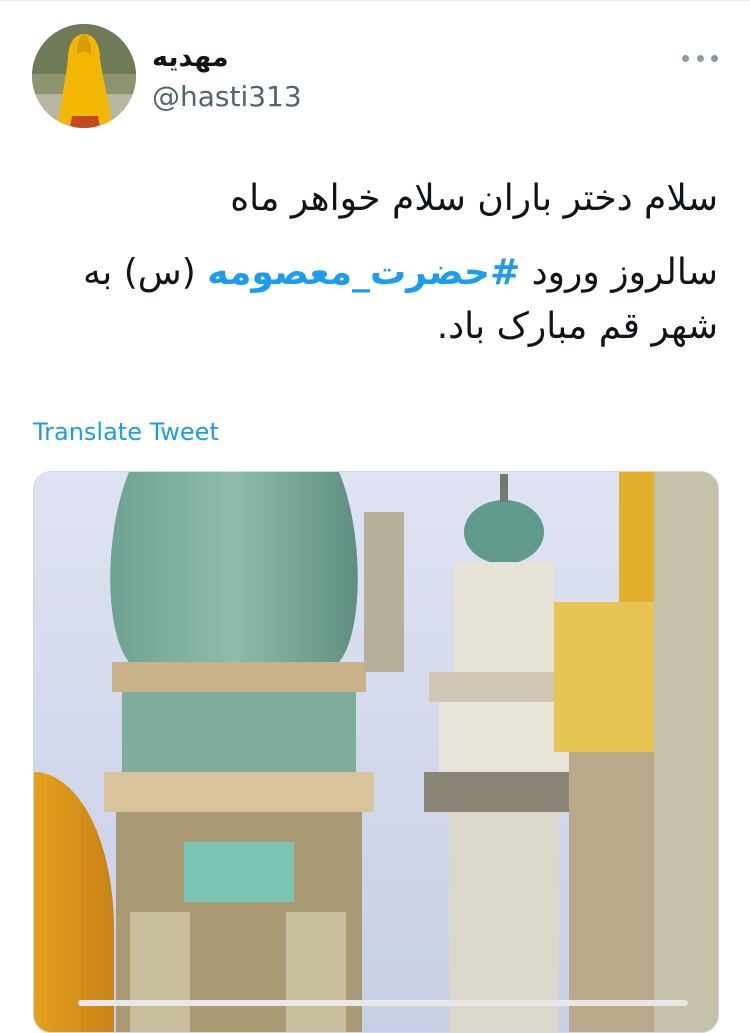 Image resolution: width=750 pixels, height=1033 pixels. What do you see at coordinates (363, 272) in the screenshot?
I see `hashtag-link: #حضرت_معصومه` at bounding box center [363, 272].